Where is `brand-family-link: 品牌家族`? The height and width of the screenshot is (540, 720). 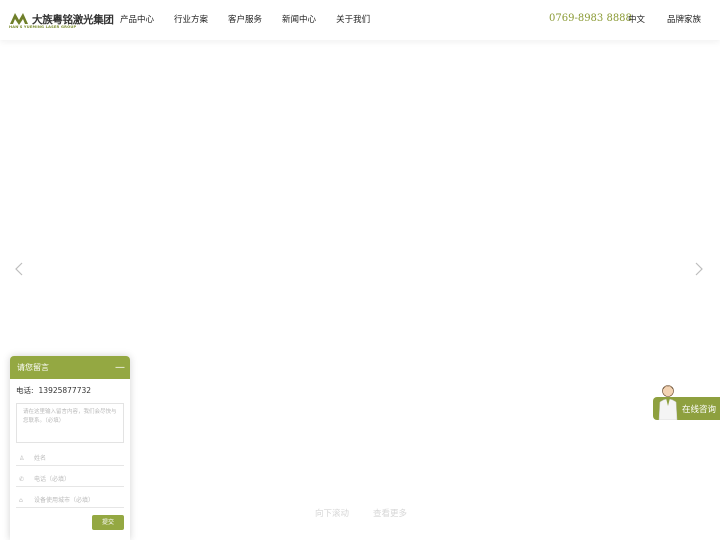
brand-family-link: 品牌家族 is located at coordinates (684, 19).